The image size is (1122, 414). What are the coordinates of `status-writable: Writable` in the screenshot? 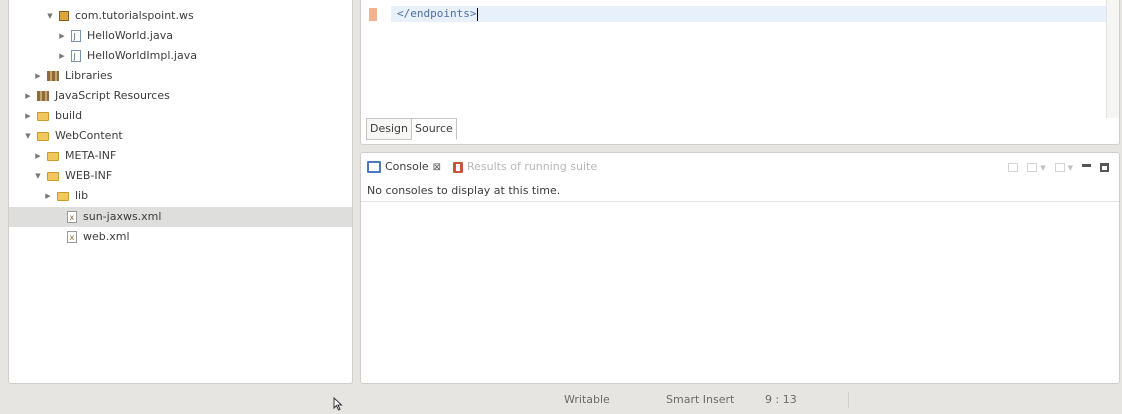 It's located at (587, 399).